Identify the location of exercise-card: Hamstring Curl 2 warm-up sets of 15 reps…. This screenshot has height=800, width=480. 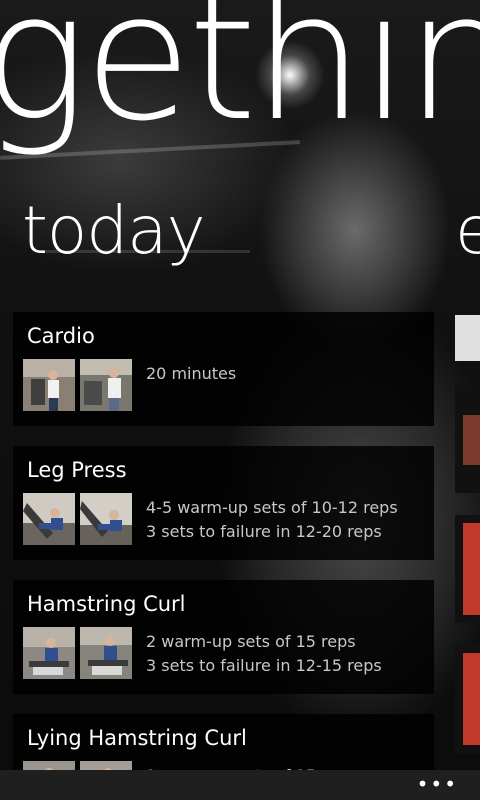
(223, 637).